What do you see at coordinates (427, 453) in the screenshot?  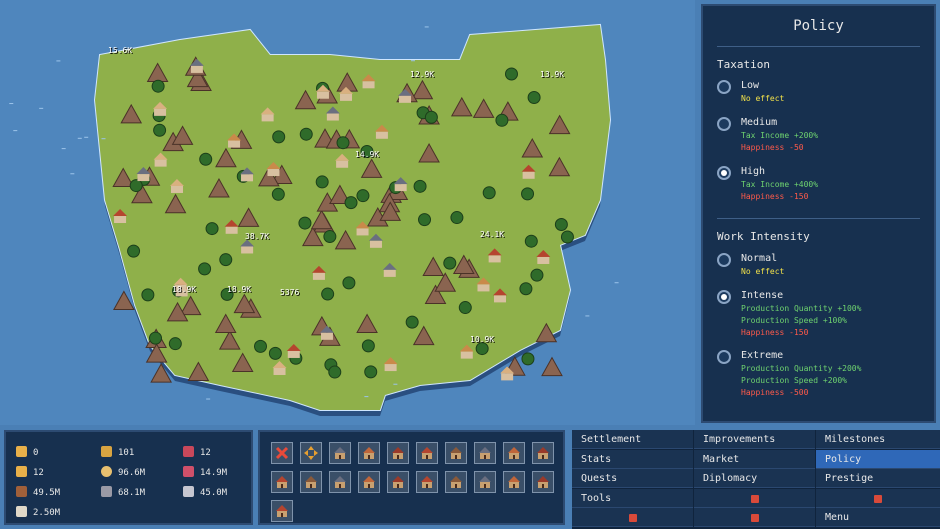 I see `farm-icon` at bounding box center [427, 453].